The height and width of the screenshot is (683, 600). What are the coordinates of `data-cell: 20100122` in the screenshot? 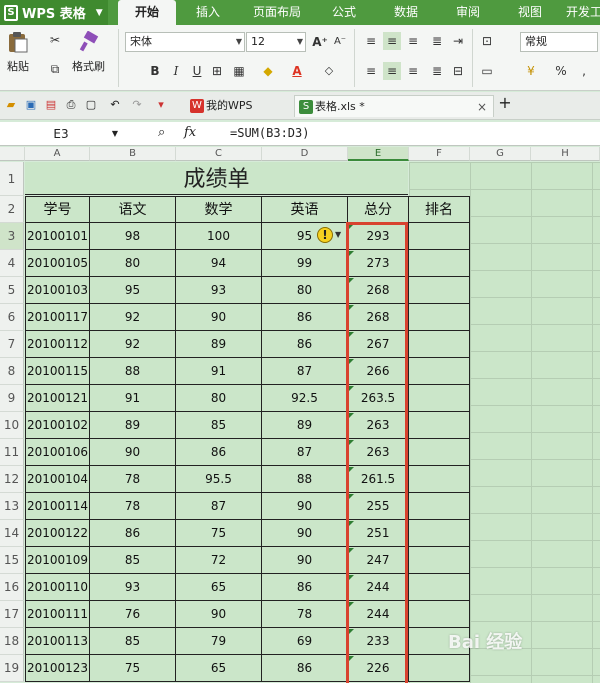 It's located at (57, 533).